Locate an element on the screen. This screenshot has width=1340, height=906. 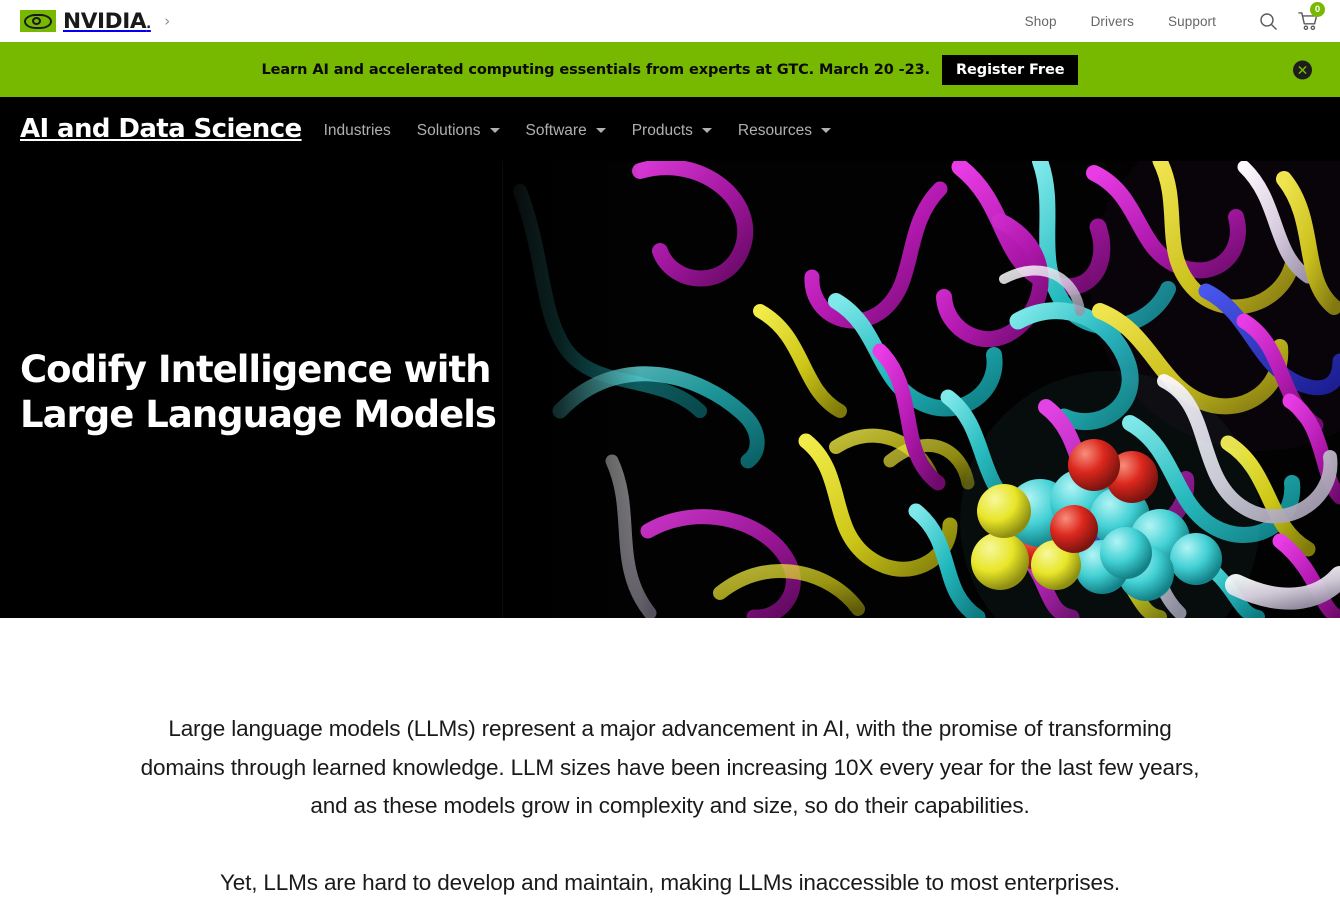
nav-item-solutions: Solutions is located at coordinates (458, 131).